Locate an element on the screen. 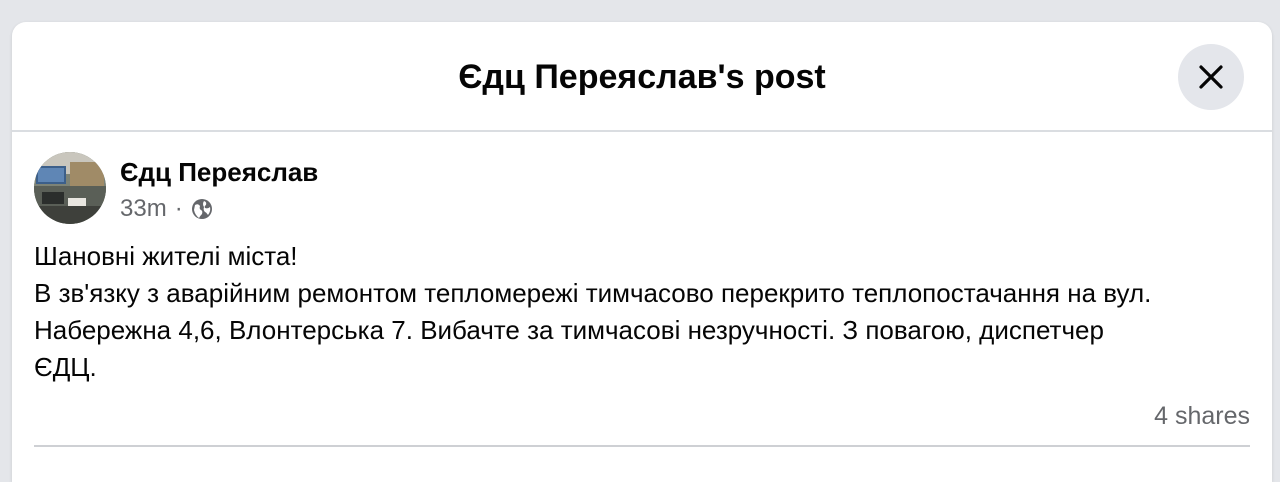 The height and width of the screenshot is (482, 1280). post-meta: 33m · is located at coordinates (166, 209).